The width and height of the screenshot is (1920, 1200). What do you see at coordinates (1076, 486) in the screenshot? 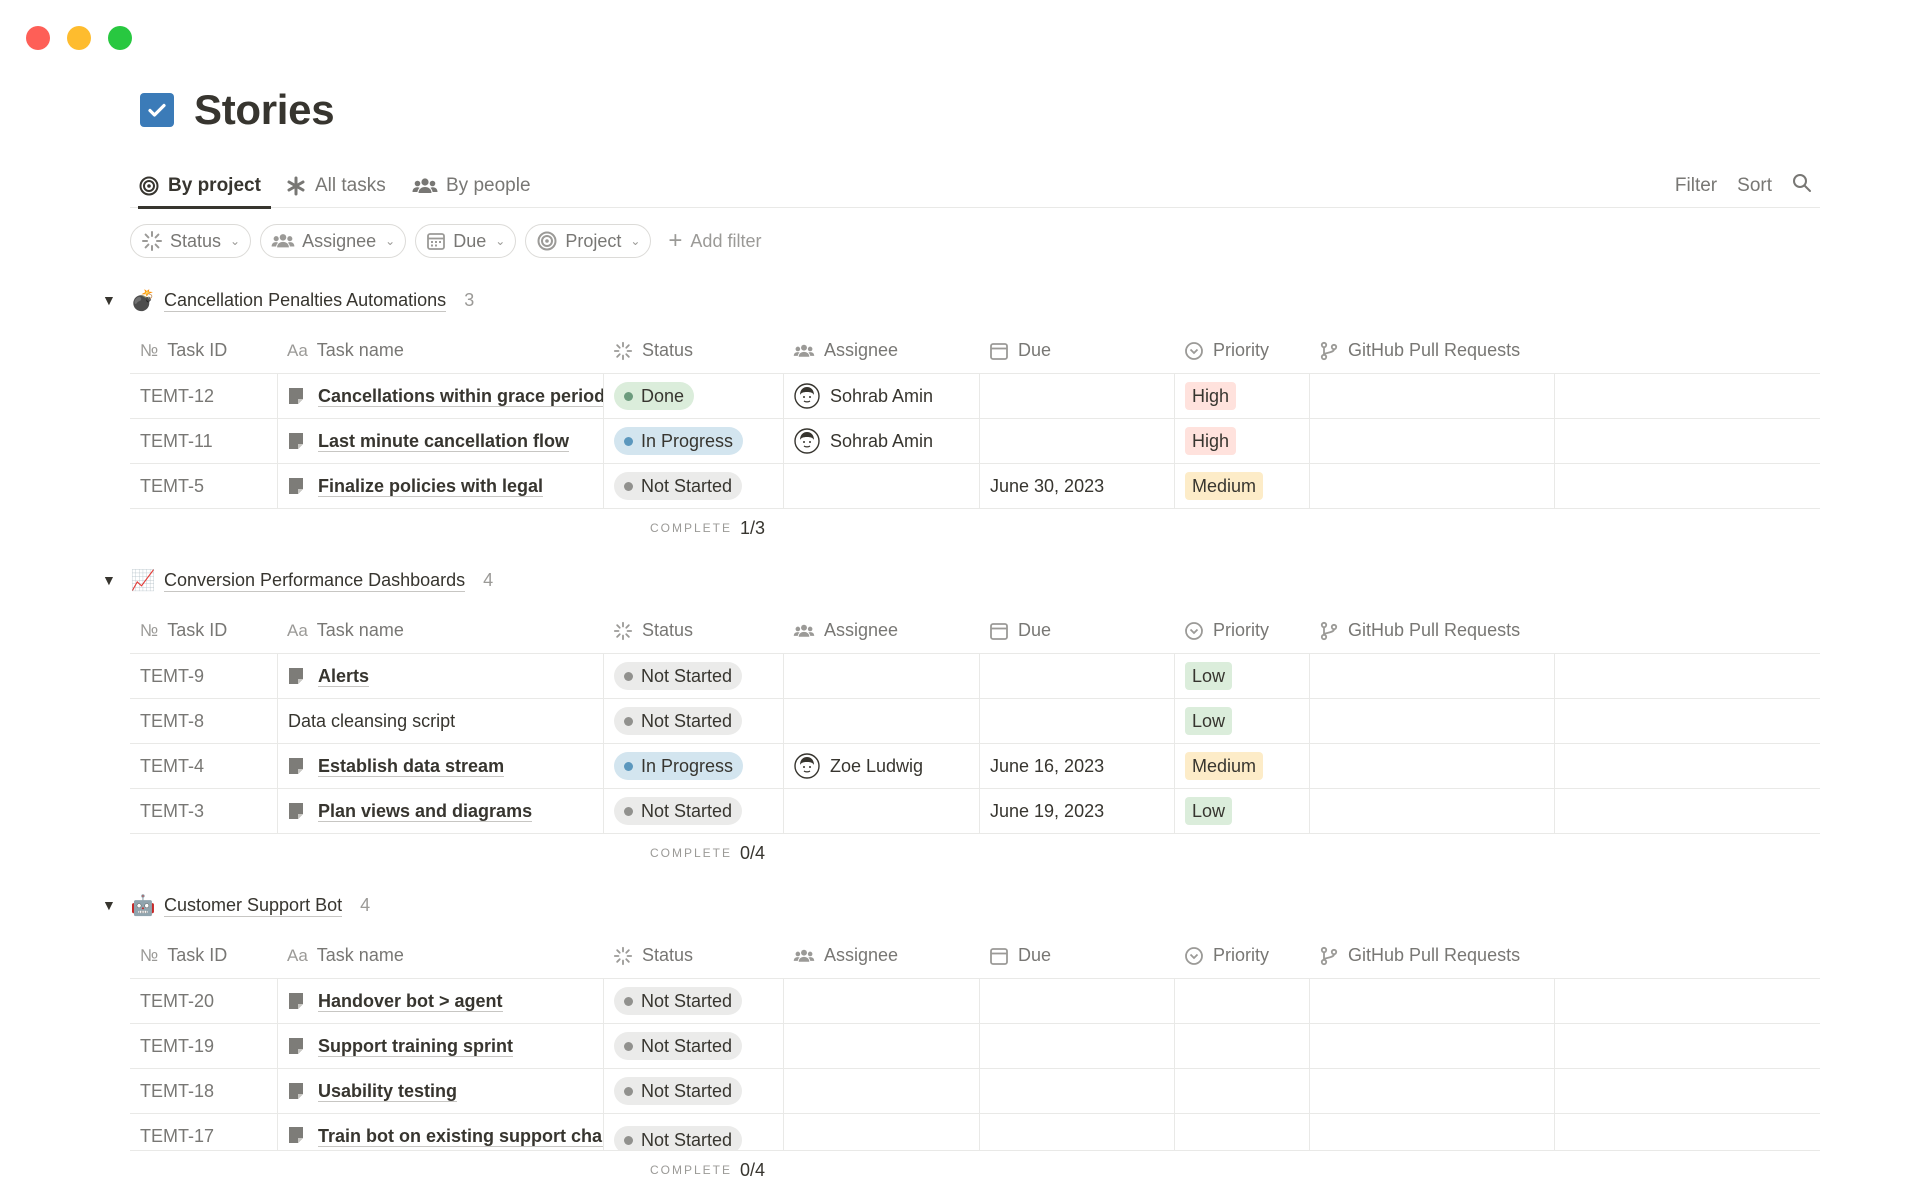
I see `due-cell: June 30, 2023` at bounding box center [1076, 486].